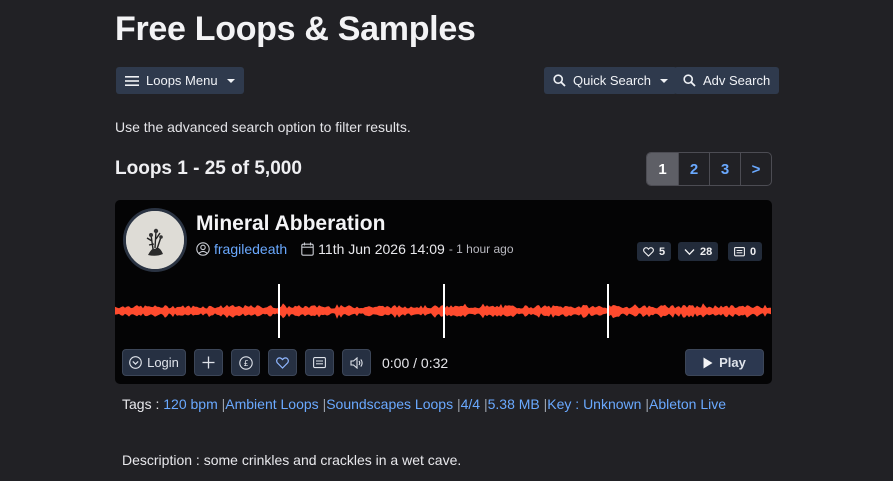 This screenshot has width=893, height=481. I want to click on avatar-image, so click(155, 240).